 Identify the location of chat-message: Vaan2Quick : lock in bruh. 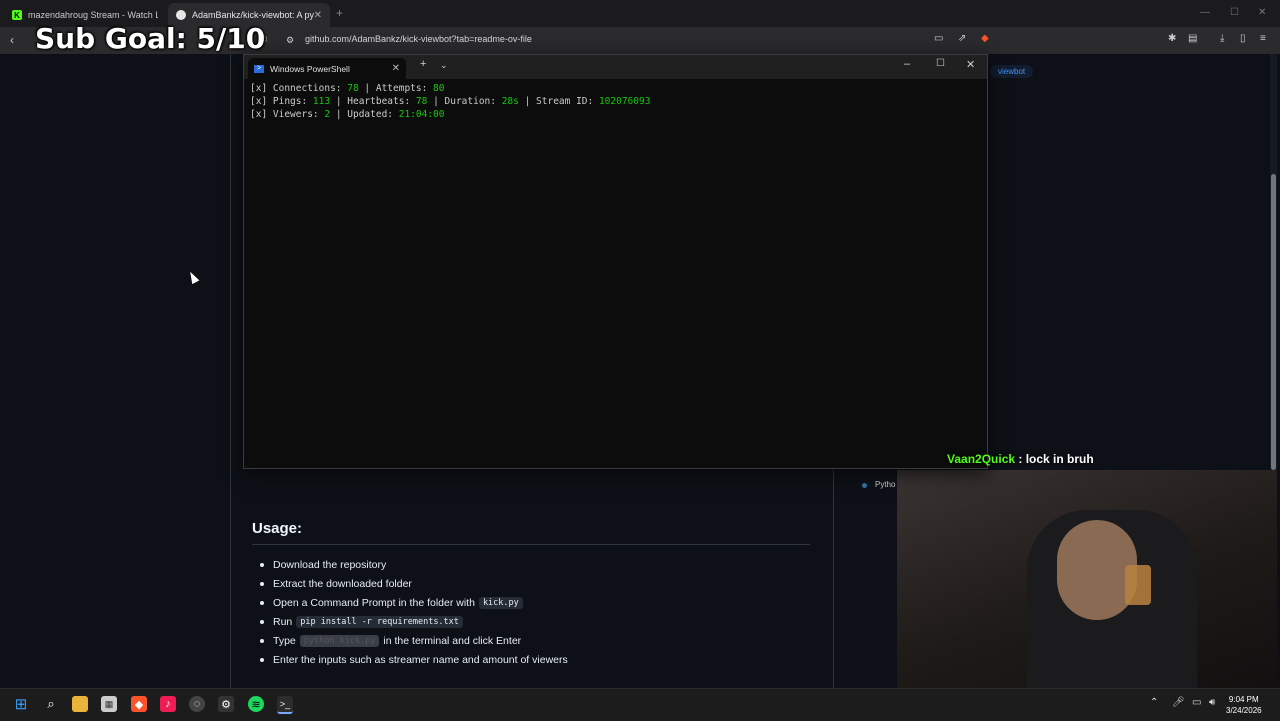
(1020, 459).